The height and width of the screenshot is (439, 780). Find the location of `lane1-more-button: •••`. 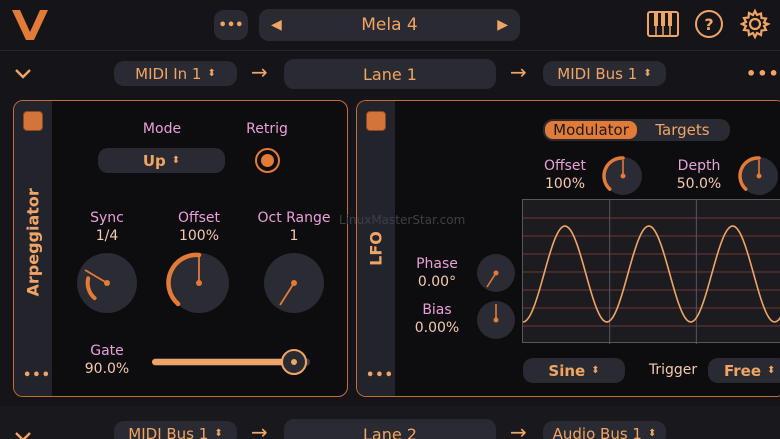

lane1-more-button: ••• is located at coordinates (763, 73).